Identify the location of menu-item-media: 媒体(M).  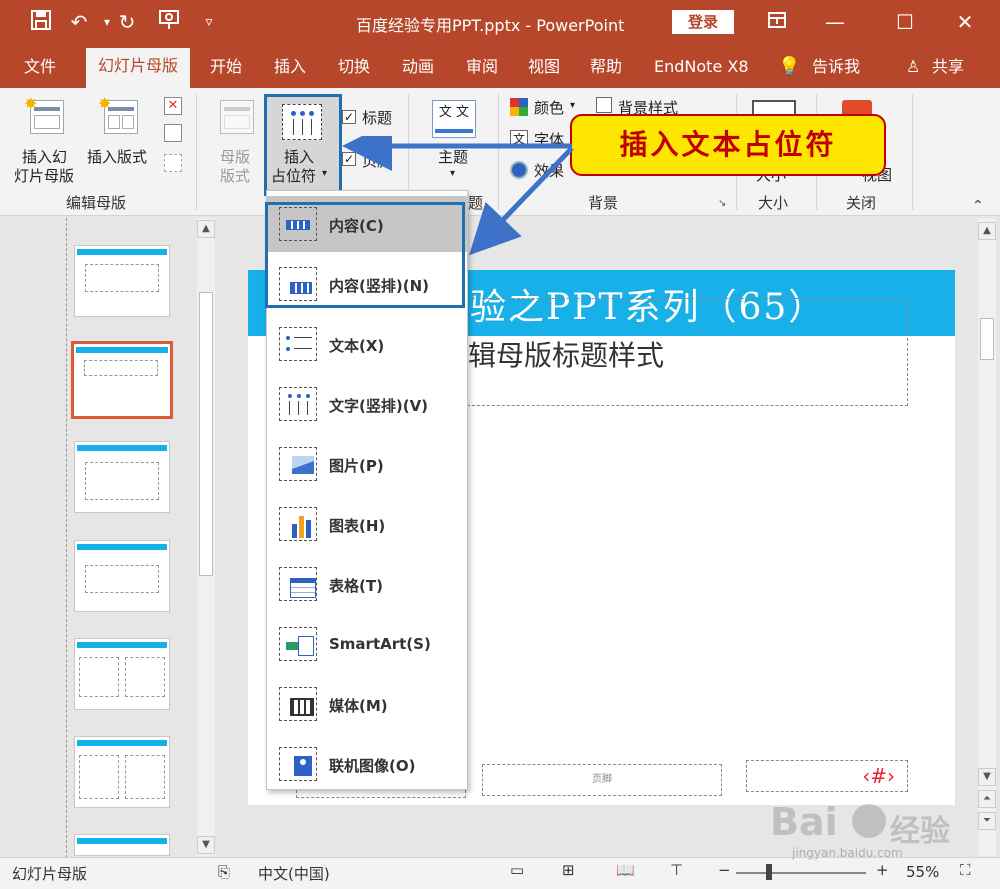
(367, 704).